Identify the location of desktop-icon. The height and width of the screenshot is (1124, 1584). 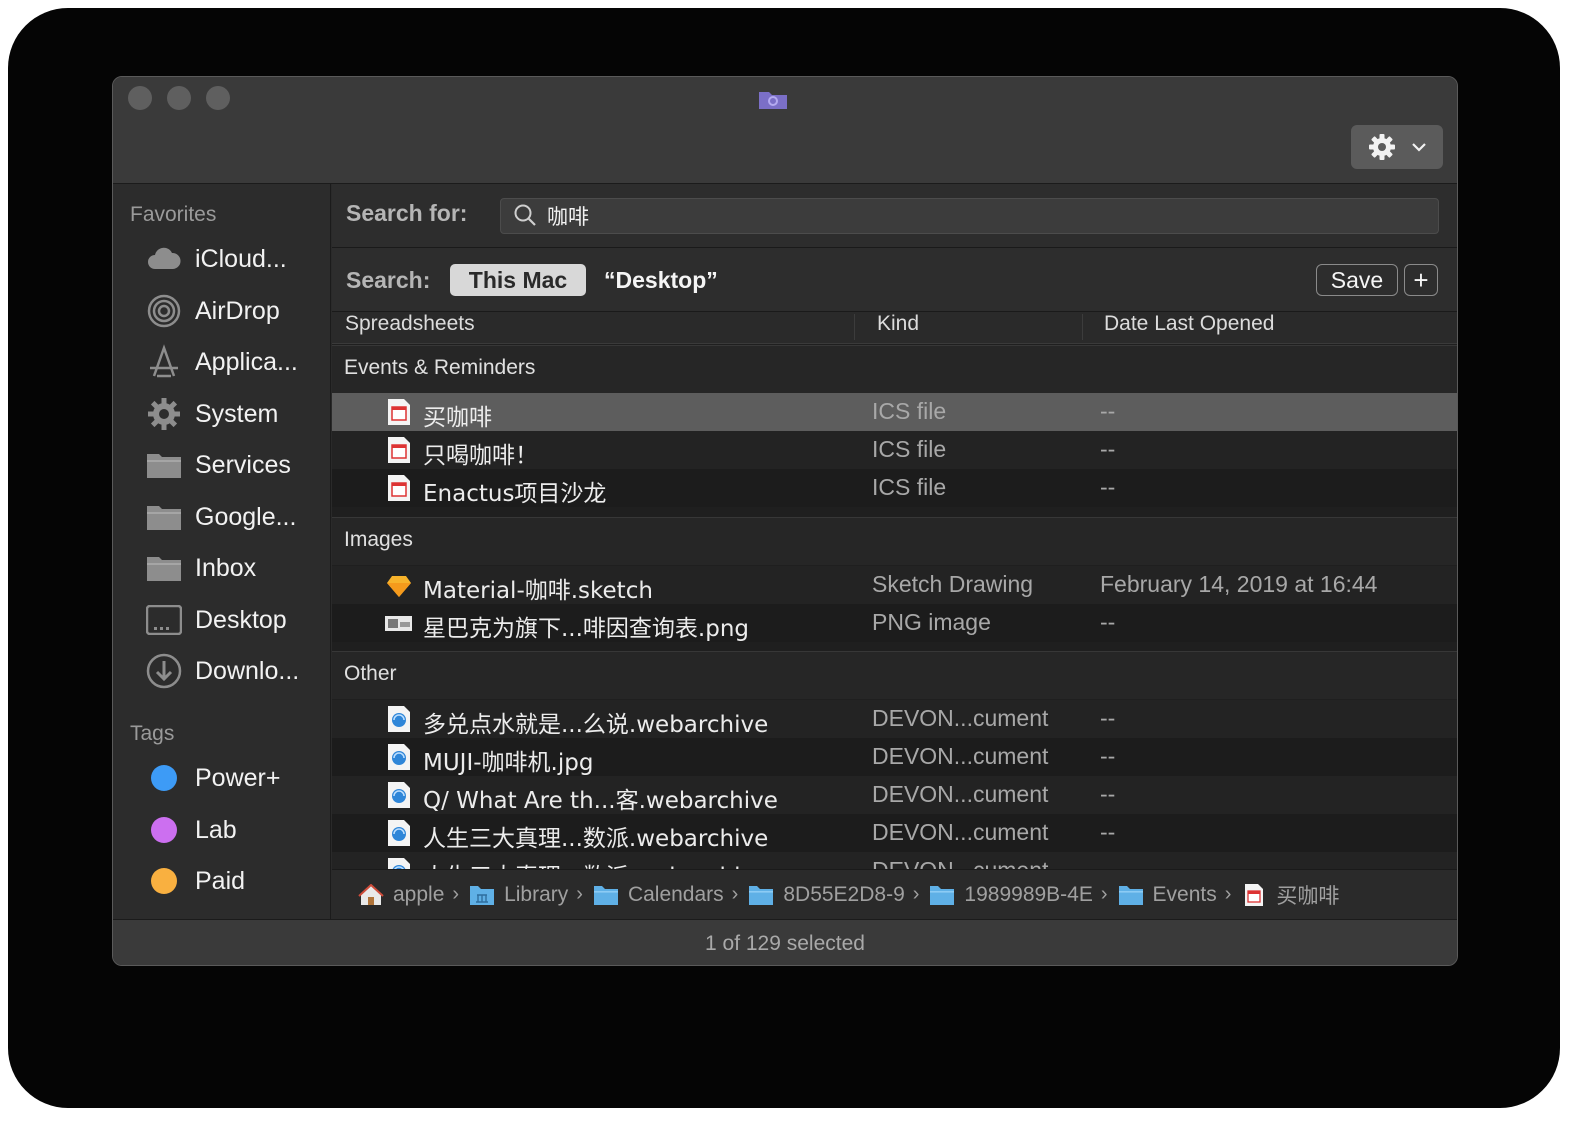
(164, 620).